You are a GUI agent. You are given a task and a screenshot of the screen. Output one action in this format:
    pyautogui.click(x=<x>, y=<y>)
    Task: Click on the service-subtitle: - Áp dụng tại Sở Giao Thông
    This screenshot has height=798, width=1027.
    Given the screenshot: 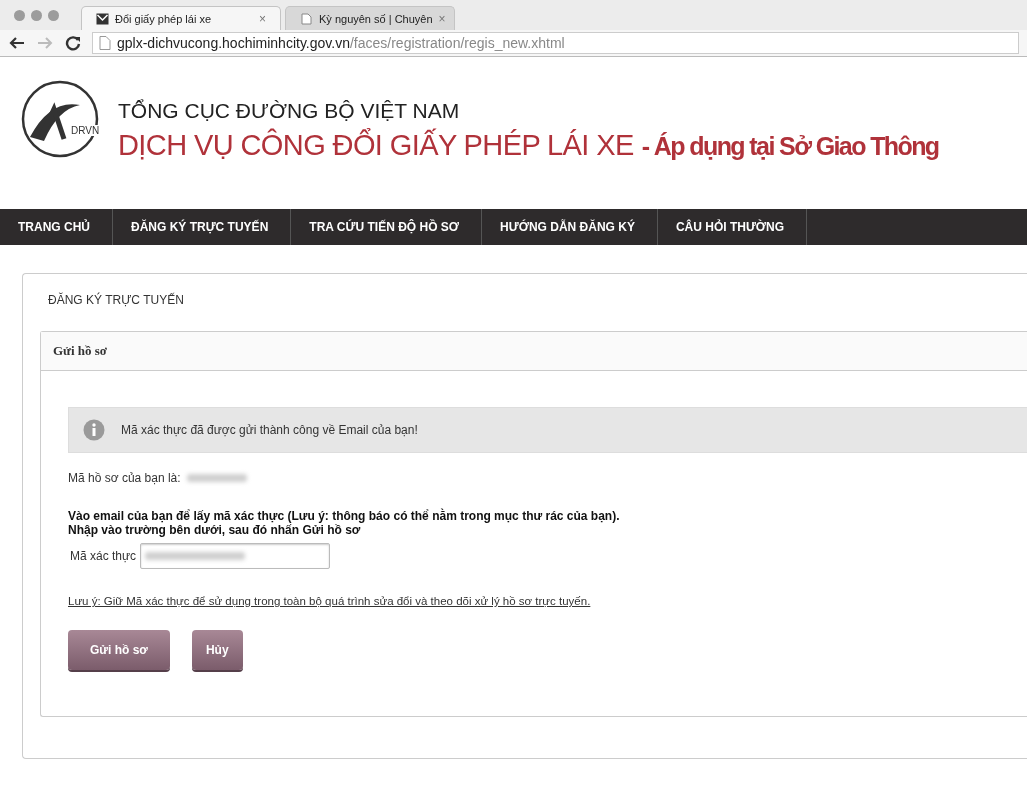 What is the action you would take?
    pyautogui.click(x=790, y=146)
    